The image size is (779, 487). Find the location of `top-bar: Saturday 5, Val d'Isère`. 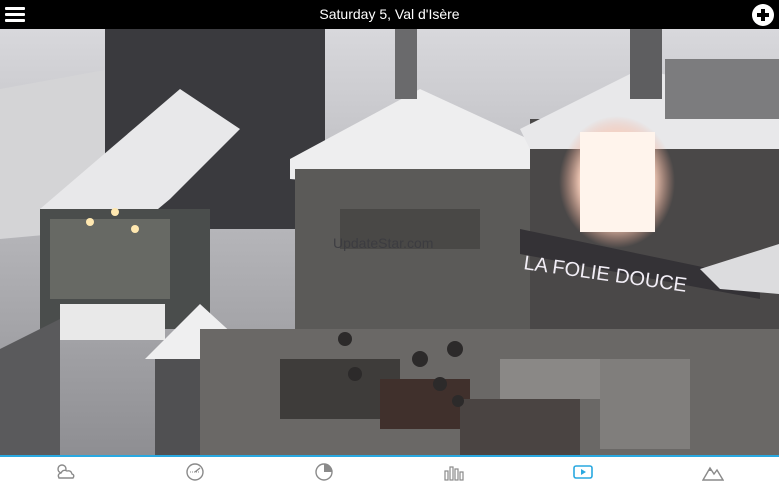

top-bar: Saturday 5, Val d'Isère is located at coordinates (389, 14).